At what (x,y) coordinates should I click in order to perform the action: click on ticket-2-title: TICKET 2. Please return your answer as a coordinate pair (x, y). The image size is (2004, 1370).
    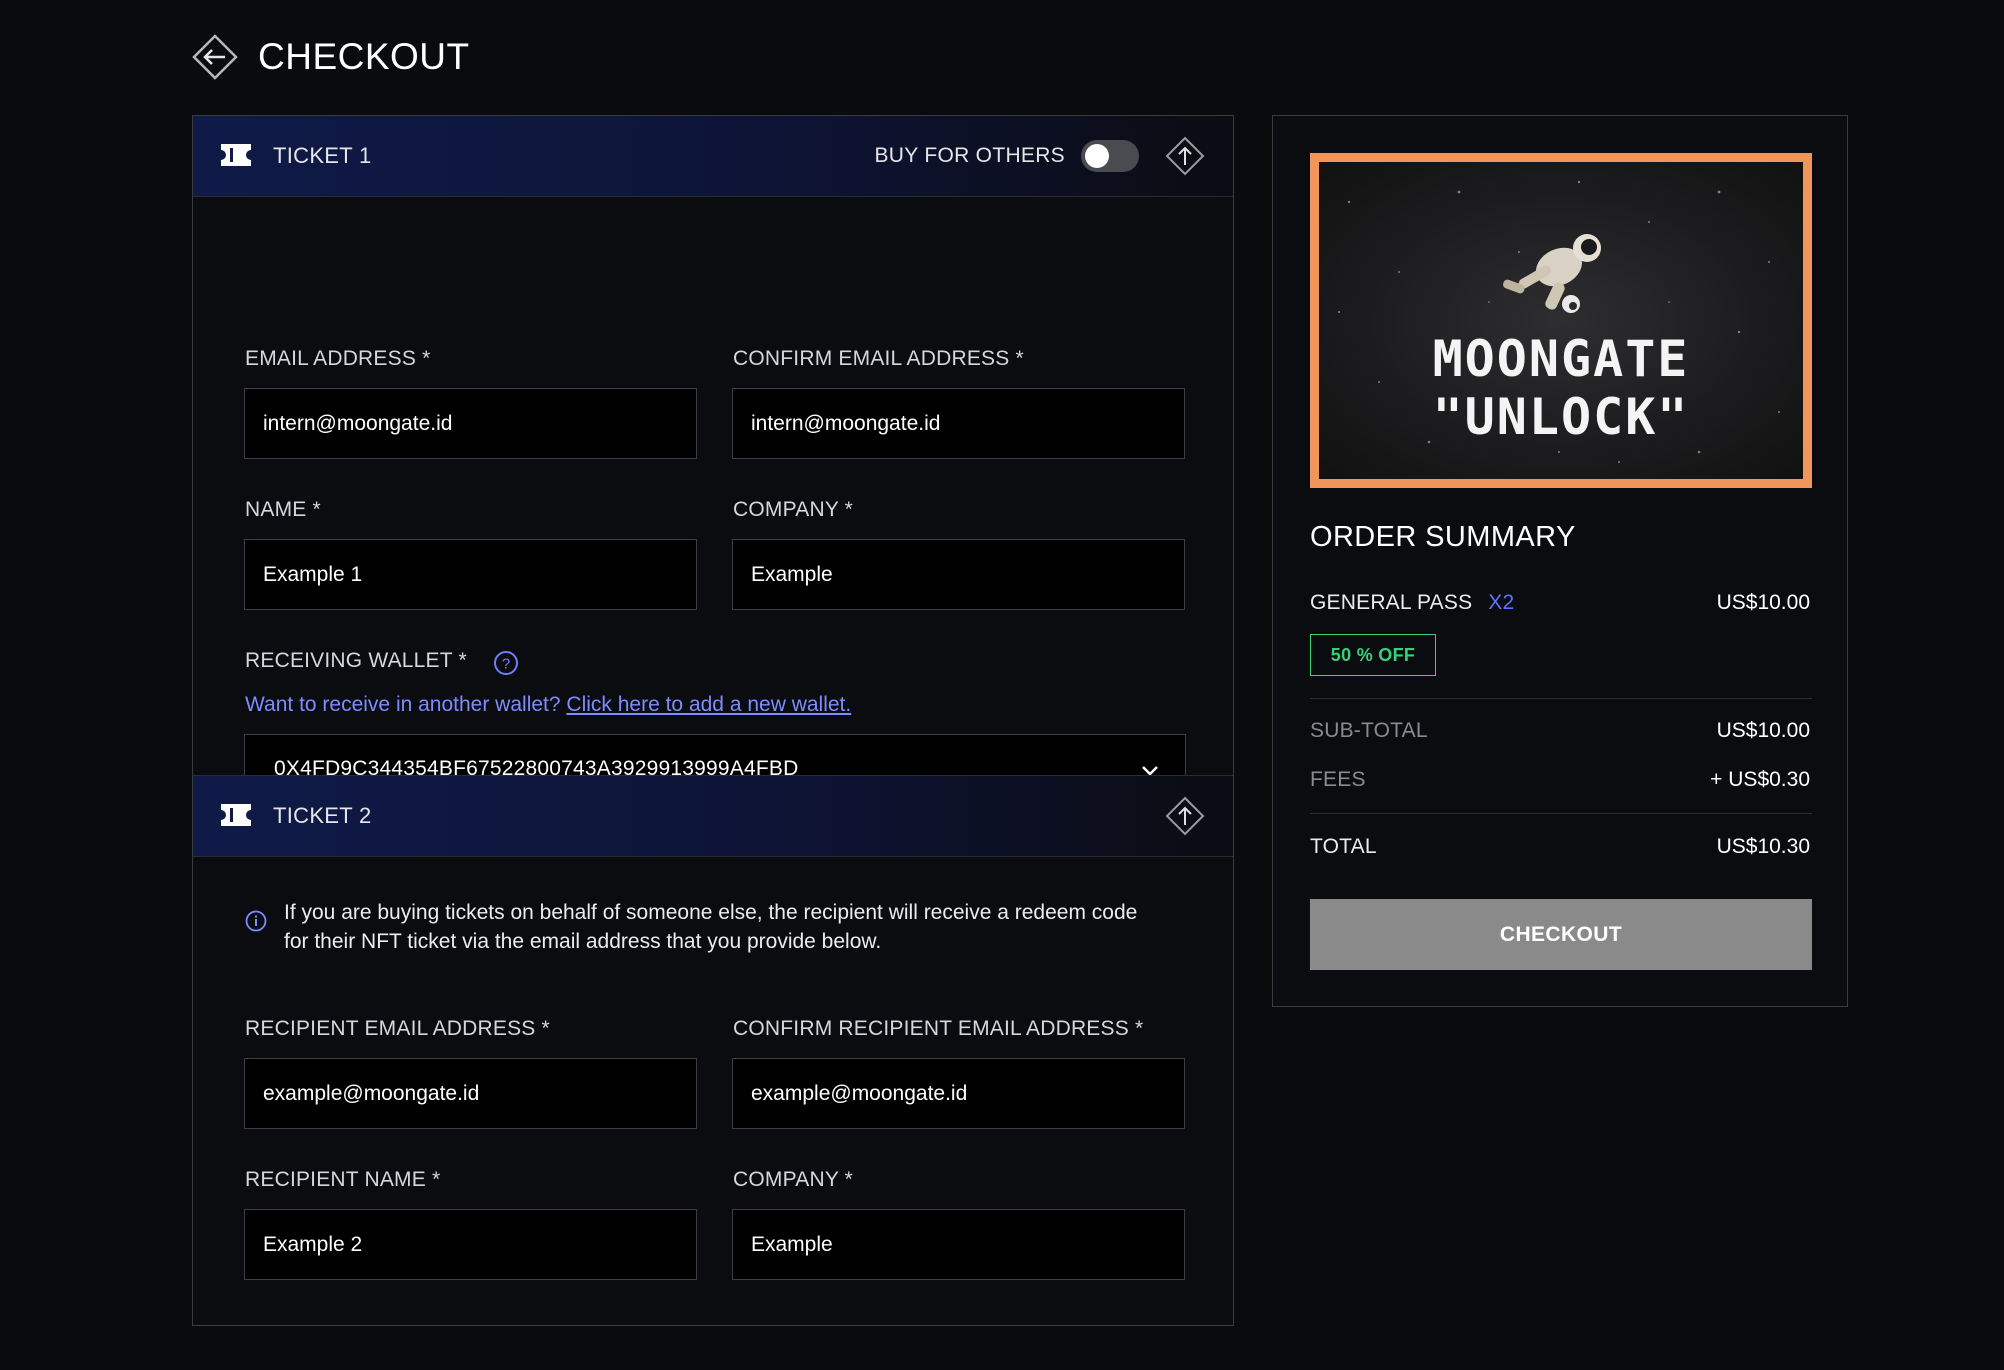
    Looking at the image, I should click on (322, 815).